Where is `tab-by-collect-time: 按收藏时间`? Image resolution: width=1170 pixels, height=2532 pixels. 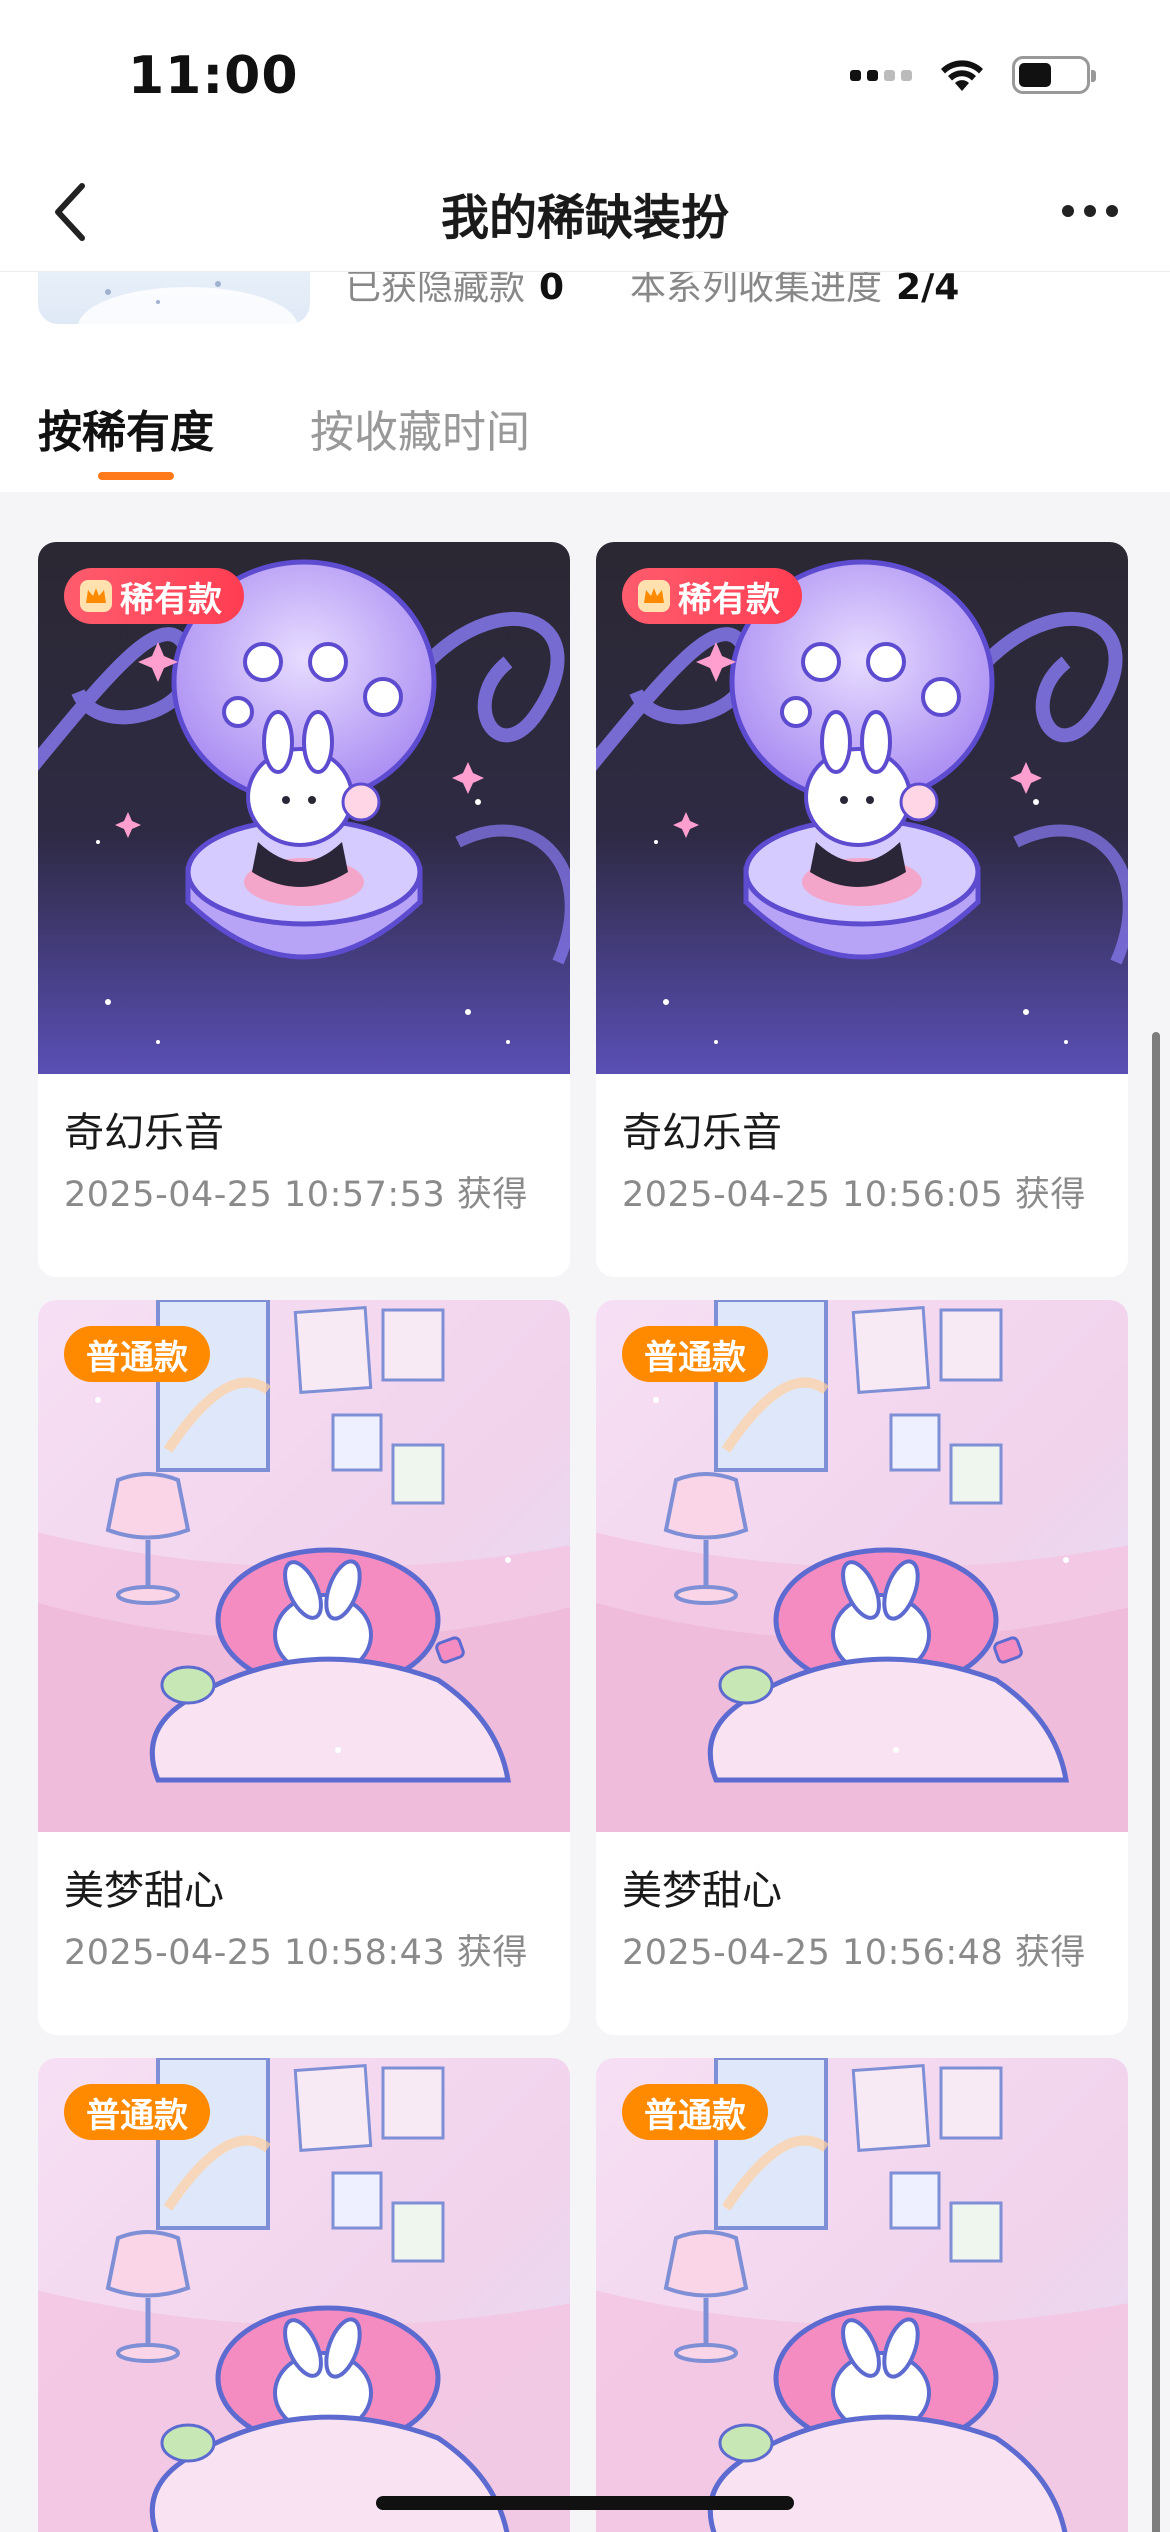
tab-by-collect-time: 按收藏时间 is located at coordinates (420, 428).